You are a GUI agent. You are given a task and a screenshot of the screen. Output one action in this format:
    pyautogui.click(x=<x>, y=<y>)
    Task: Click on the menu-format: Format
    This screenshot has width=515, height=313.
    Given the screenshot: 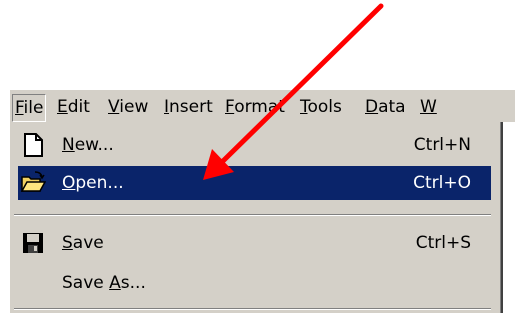 What is the action you would take?
    pyautogui.click(x=255, y=107)
    